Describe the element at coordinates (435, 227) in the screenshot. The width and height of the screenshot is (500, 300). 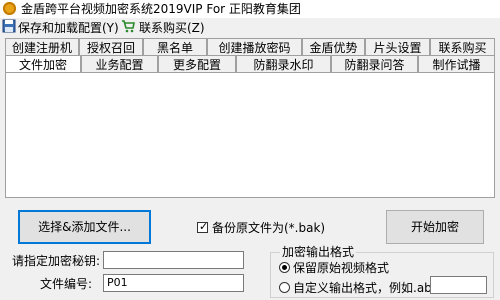
I see `start-encrypt-button: 开始加密` at that location.